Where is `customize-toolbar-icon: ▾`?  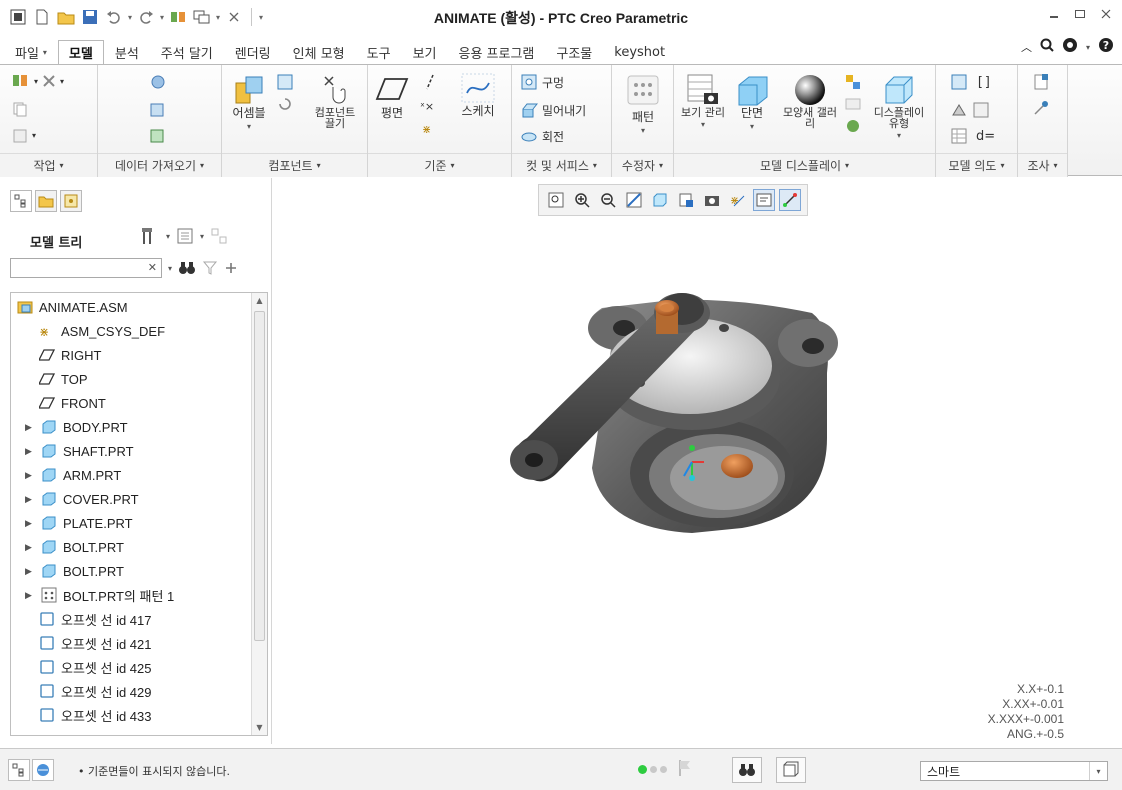 customize-toolbar-icon: ▾ is located at coordinates (261, 17).